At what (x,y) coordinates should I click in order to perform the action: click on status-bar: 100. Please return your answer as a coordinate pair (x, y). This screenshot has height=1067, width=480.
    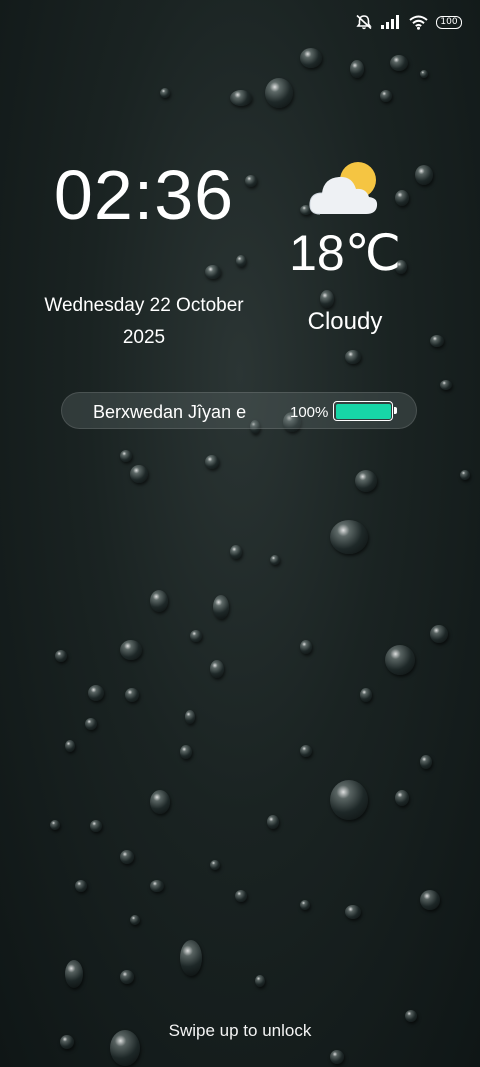
    Looking at the image, I should click on (408, 22).